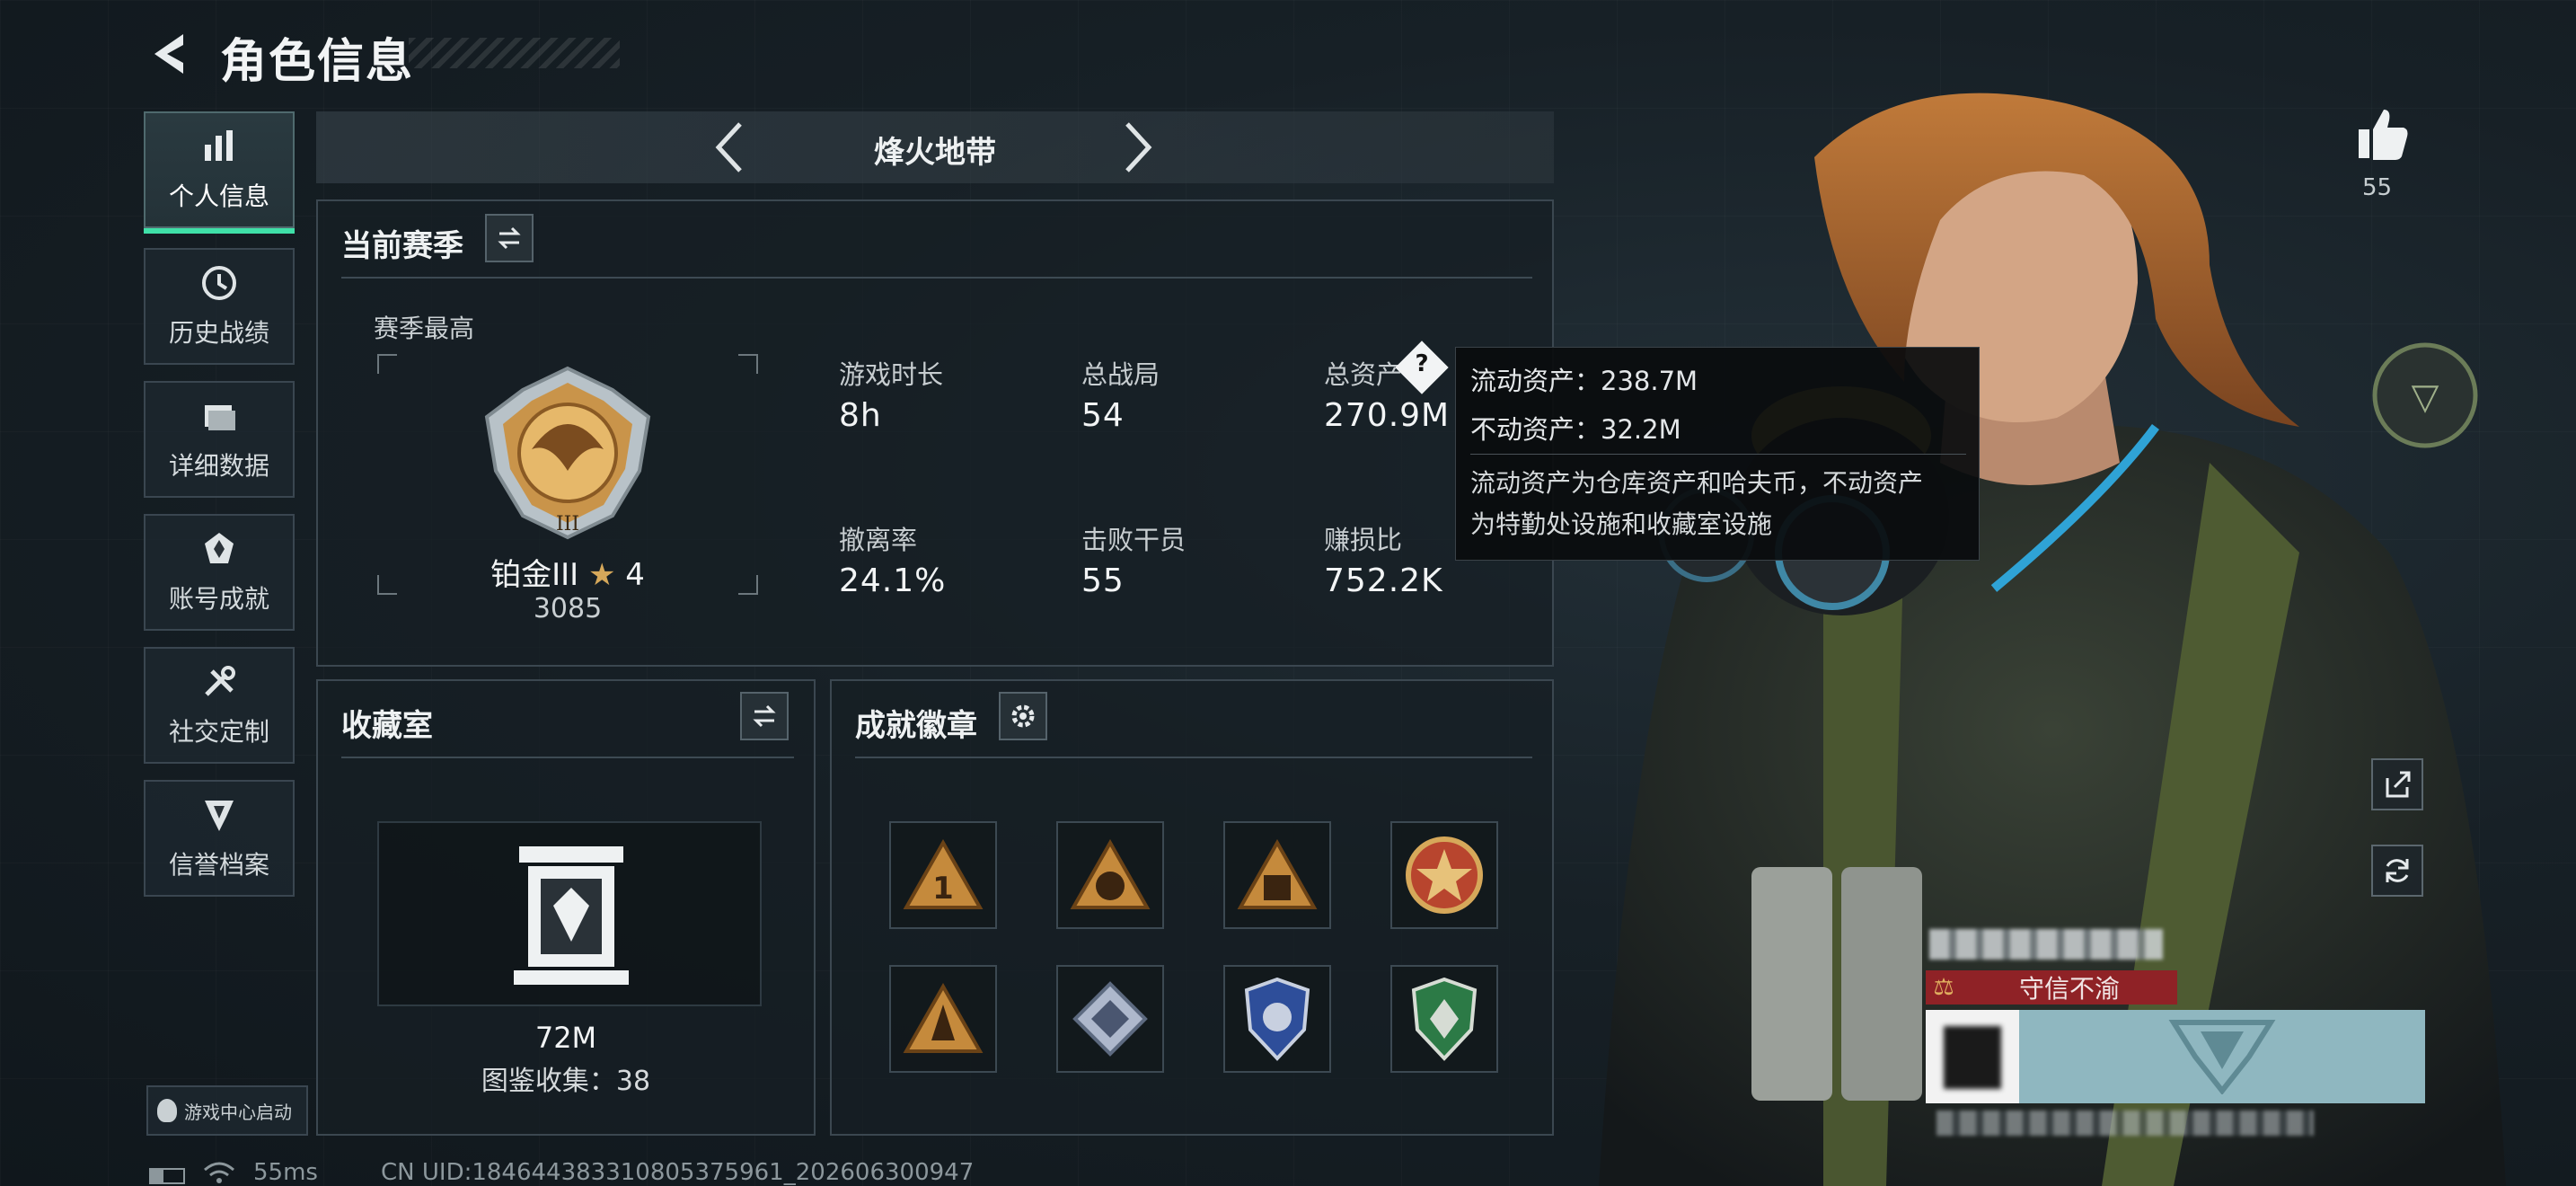  I want to click on rank-name: 铂金III, so click(534, 575).